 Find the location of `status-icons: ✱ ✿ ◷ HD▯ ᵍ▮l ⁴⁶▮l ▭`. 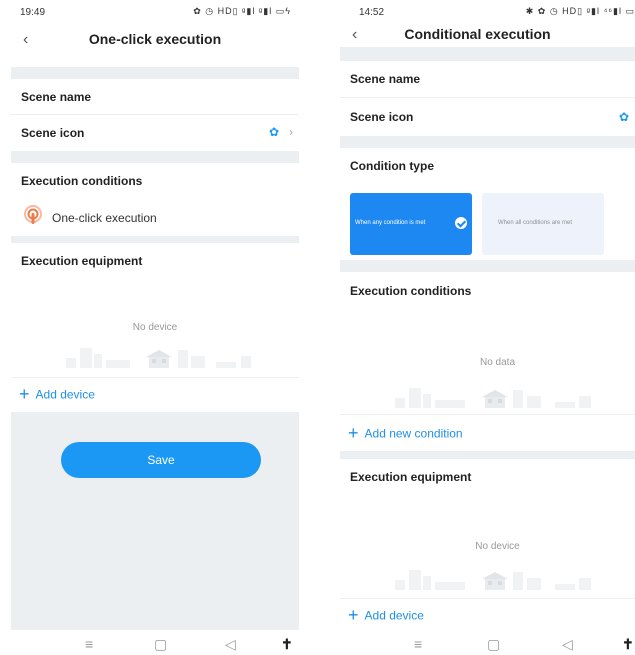

status-icons: ✱ ✿ ◷ HD▯ ᵍ▮l ⁴⁶▮l ▭ is located at coordinates (580, 11).